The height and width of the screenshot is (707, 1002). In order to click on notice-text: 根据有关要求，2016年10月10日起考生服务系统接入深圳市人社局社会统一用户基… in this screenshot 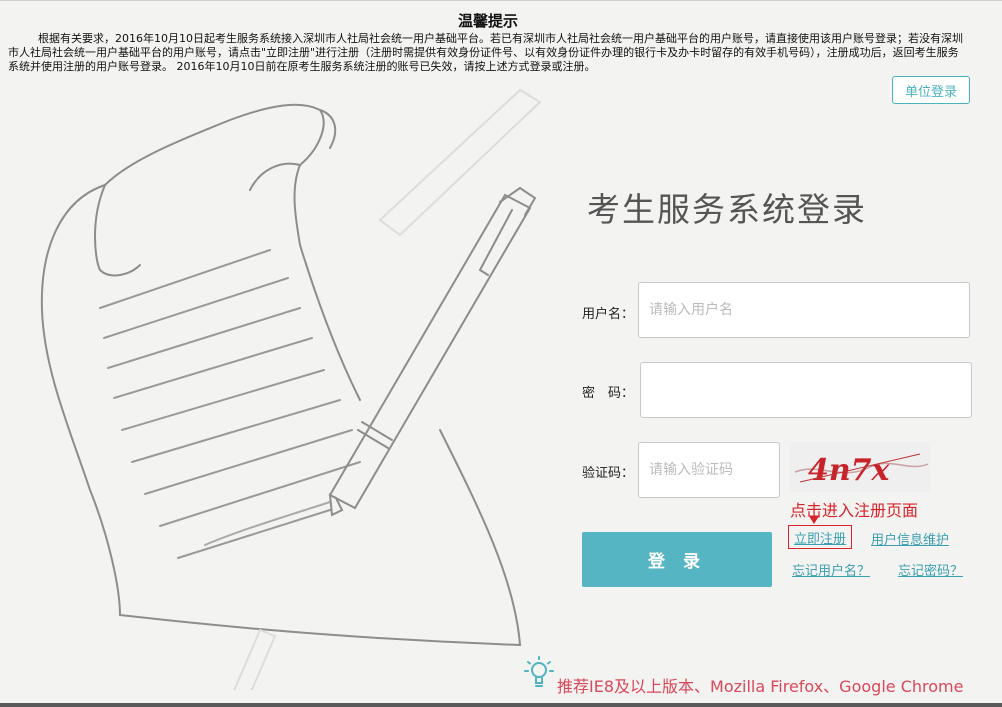, I will do `click(485, 52)`.